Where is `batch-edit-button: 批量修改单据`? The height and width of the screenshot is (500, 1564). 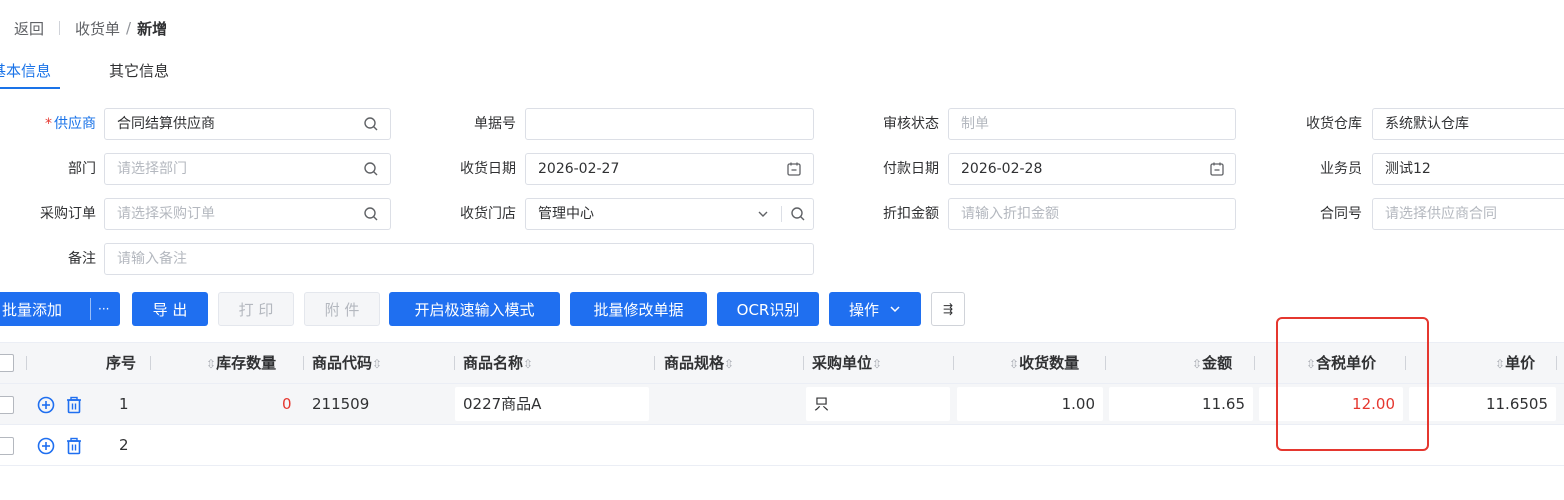 batch-edit-button: 批量修改单据 is located at coordinates (638, 309).